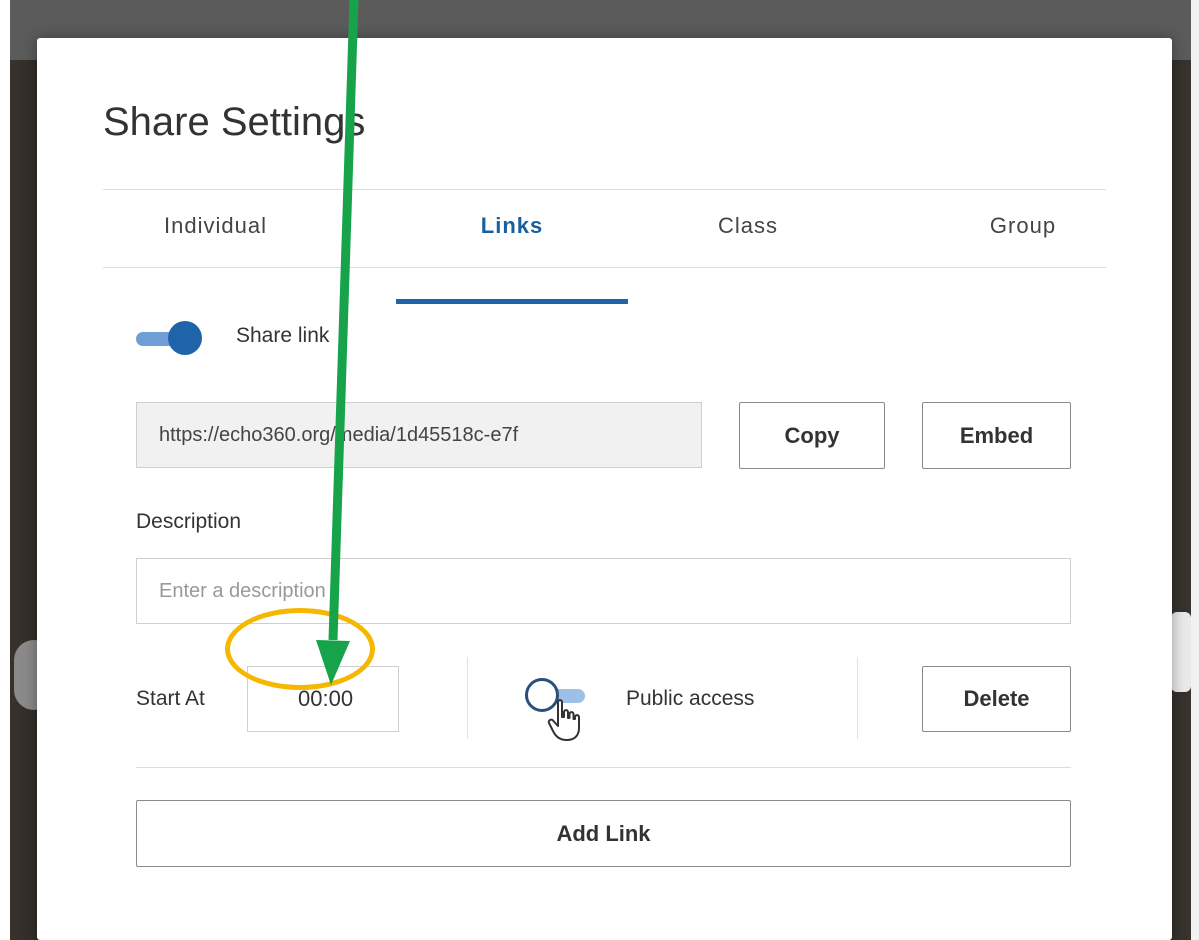 The width and height of the screenshot is (1199, 940). I want to click on add-link-button: Add Link, so click(603, 833).